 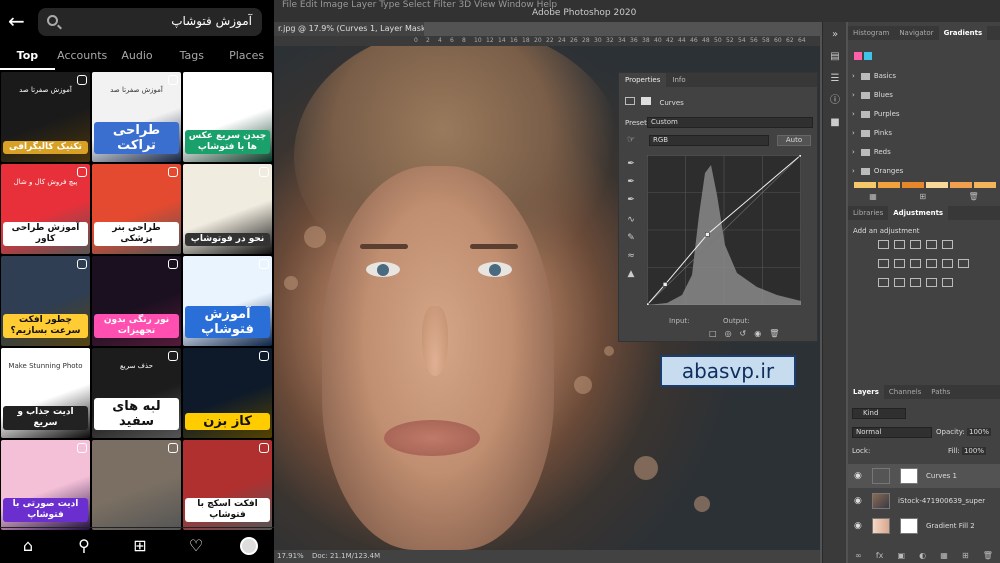 I want to click on clip-to-layer-icon: □, so click(x=713, y=333).